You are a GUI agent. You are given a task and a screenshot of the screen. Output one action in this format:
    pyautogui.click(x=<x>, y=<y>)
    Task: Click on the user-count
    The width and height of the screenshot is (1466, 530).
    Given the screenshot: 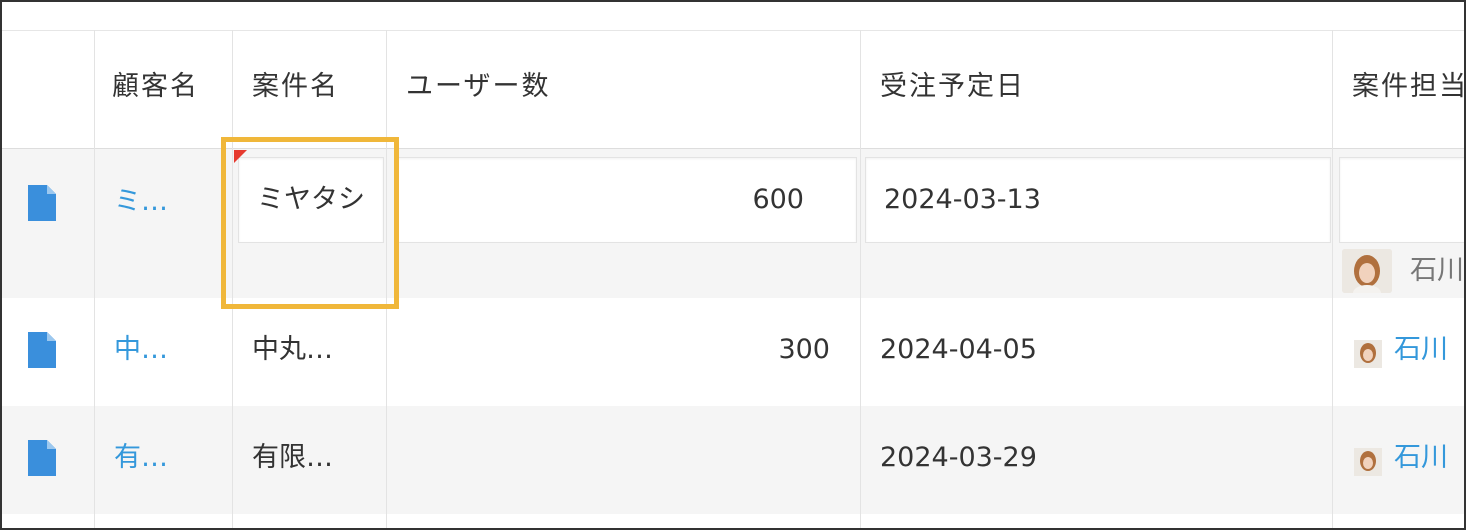 What is the action you would take?
    pyautogui.click(x=618, y=458)
    